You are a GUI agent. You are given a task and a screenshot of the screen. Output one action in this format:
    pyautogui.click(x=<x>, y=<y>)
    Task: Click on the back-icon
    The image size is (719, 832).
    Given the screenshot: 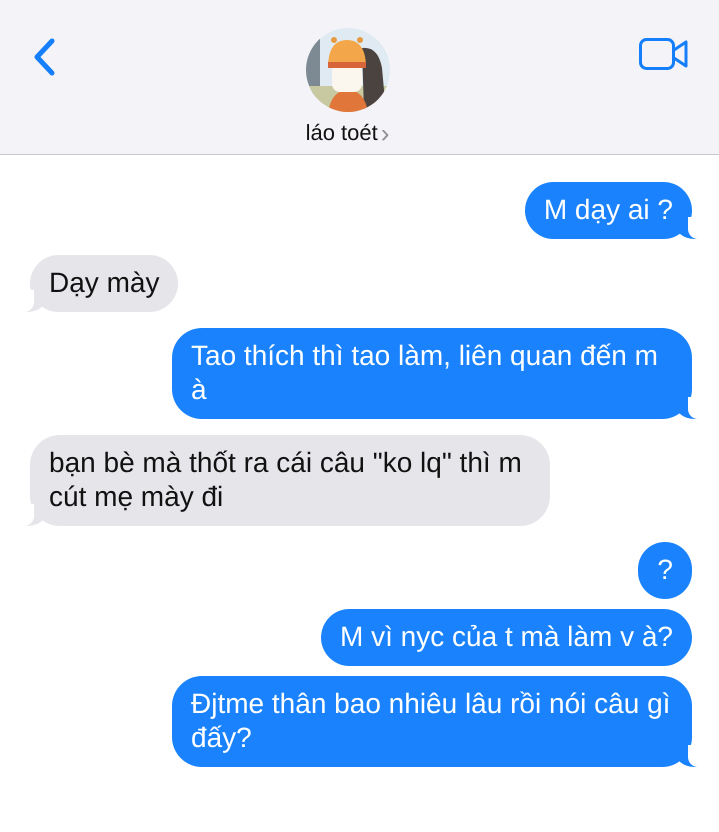 What is the action you would take?
    pyautogui.click(x=44, y=57)
    